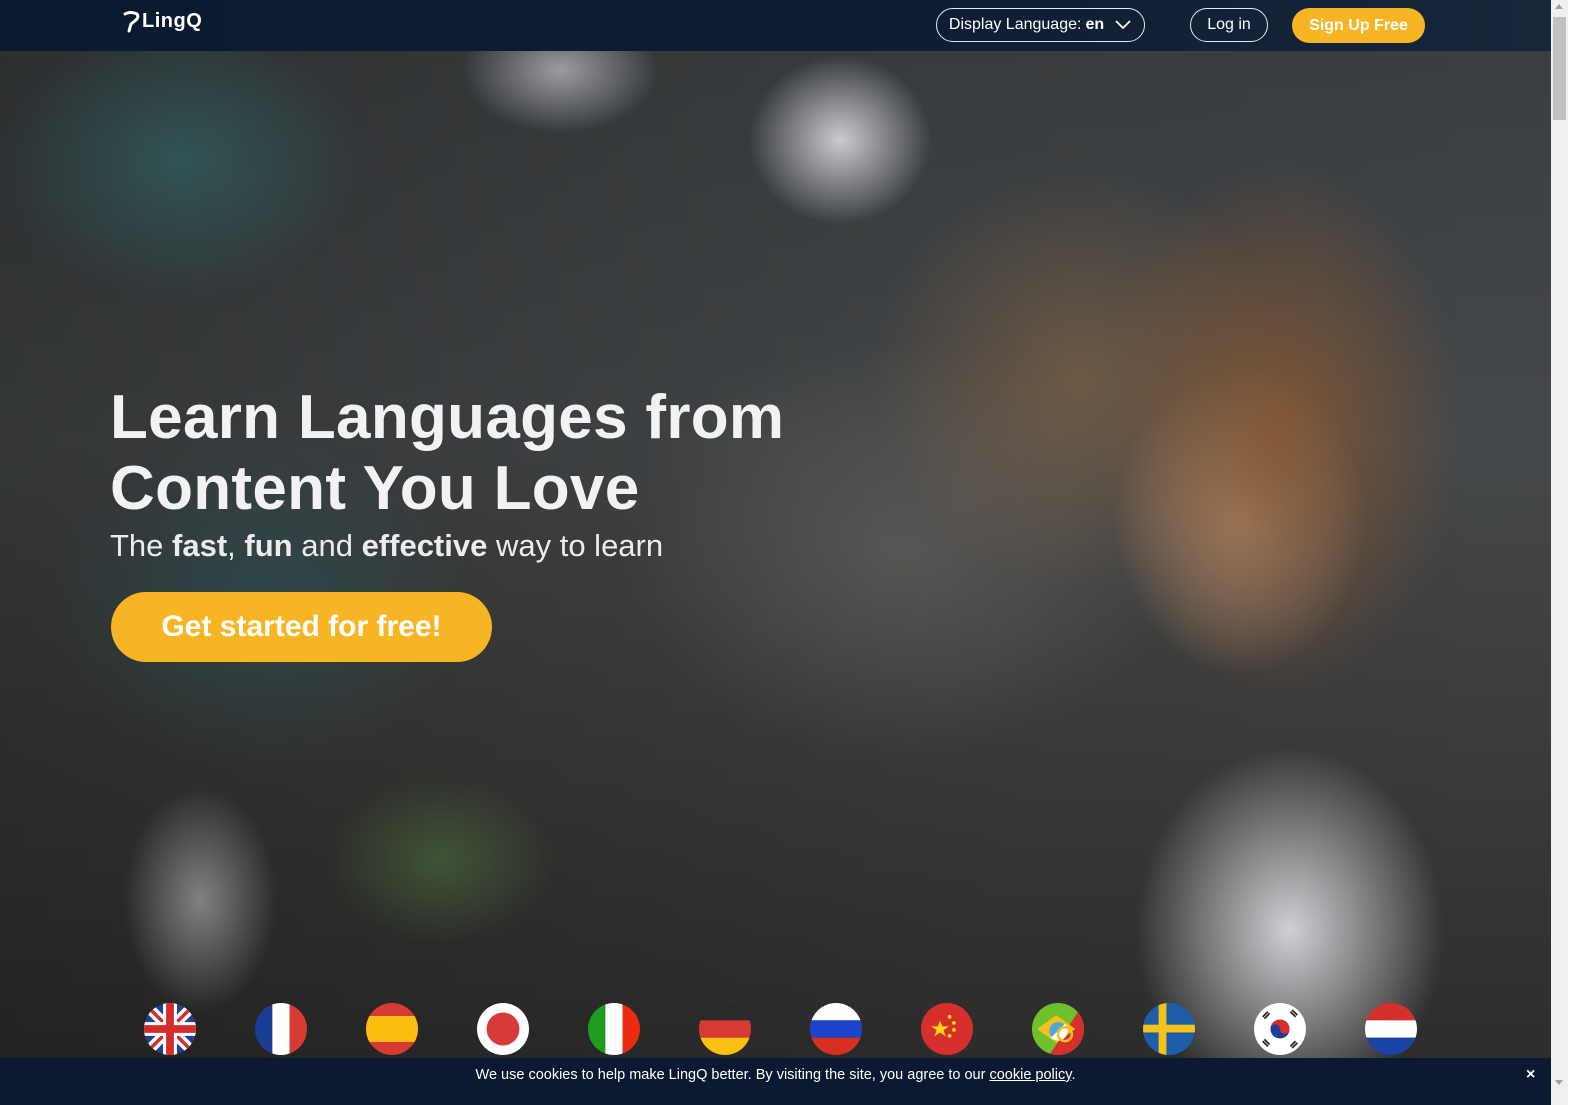  I want to click on hero-subtitle: The fast, fun and effective way to learn, so click(386, 546).